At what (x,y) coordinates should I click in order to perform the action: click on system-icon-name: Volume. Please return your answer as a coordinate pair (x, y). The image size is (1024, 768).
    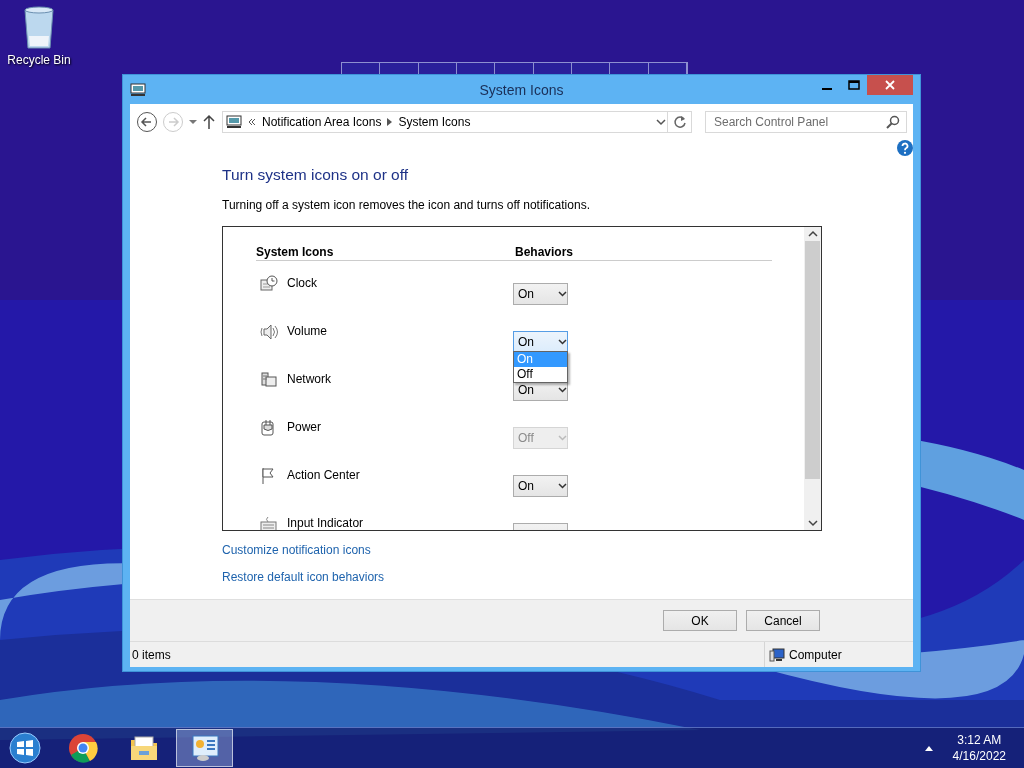
    Looking at the image, I should click on (307, 331).